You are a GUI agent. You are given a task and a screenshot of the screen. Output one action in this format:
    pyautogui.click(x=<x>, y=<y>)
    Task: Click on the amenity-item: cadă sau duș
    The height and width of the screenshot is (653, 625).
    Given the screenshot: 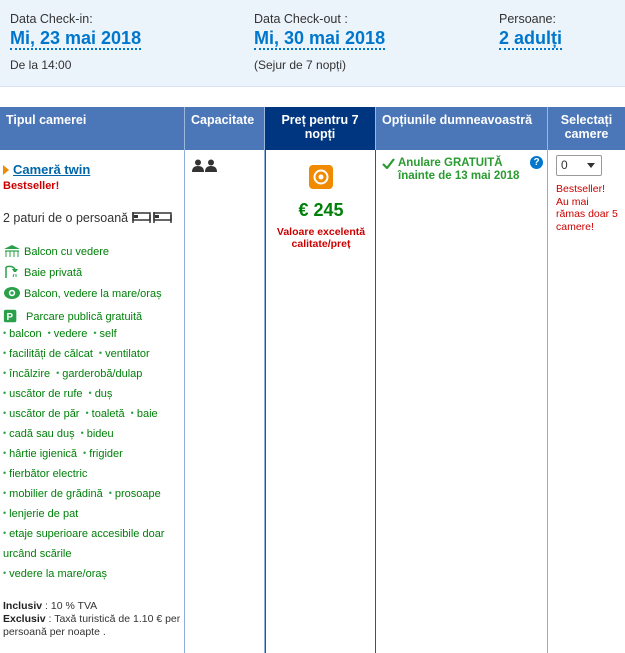 What is the action you would take?
    pyautogui.click(x=42, y=434)
    